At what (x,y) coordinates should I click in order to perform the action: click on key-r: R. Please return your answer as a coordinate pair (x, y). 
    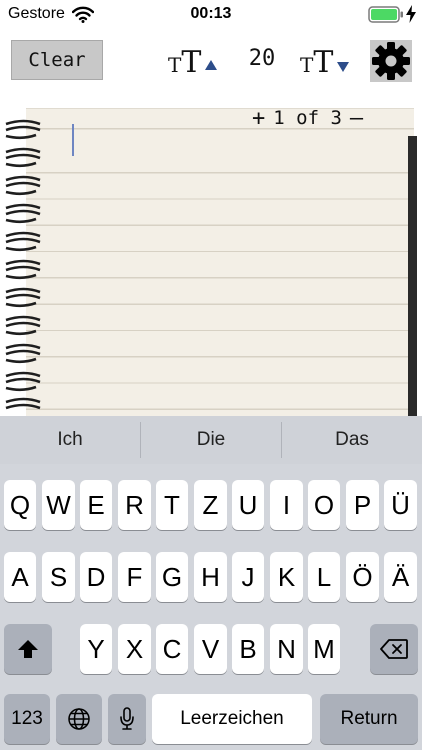
    Looking at the image, I should click on (134, 505).